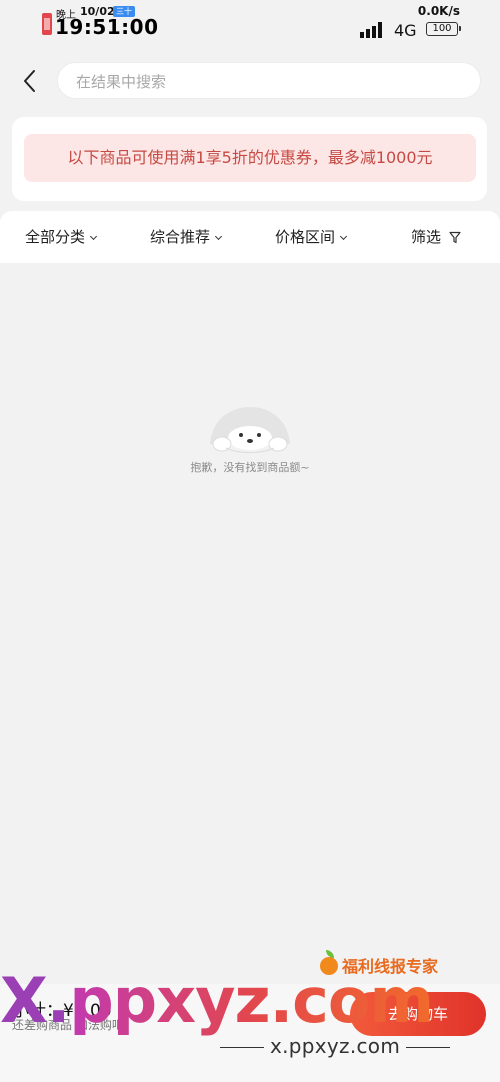 This screenshot has height=1082, width=500. I want to click on coupon-card: 以下商品可使用满1享5折的优惠券，最多减1000元, so click(249, 159).